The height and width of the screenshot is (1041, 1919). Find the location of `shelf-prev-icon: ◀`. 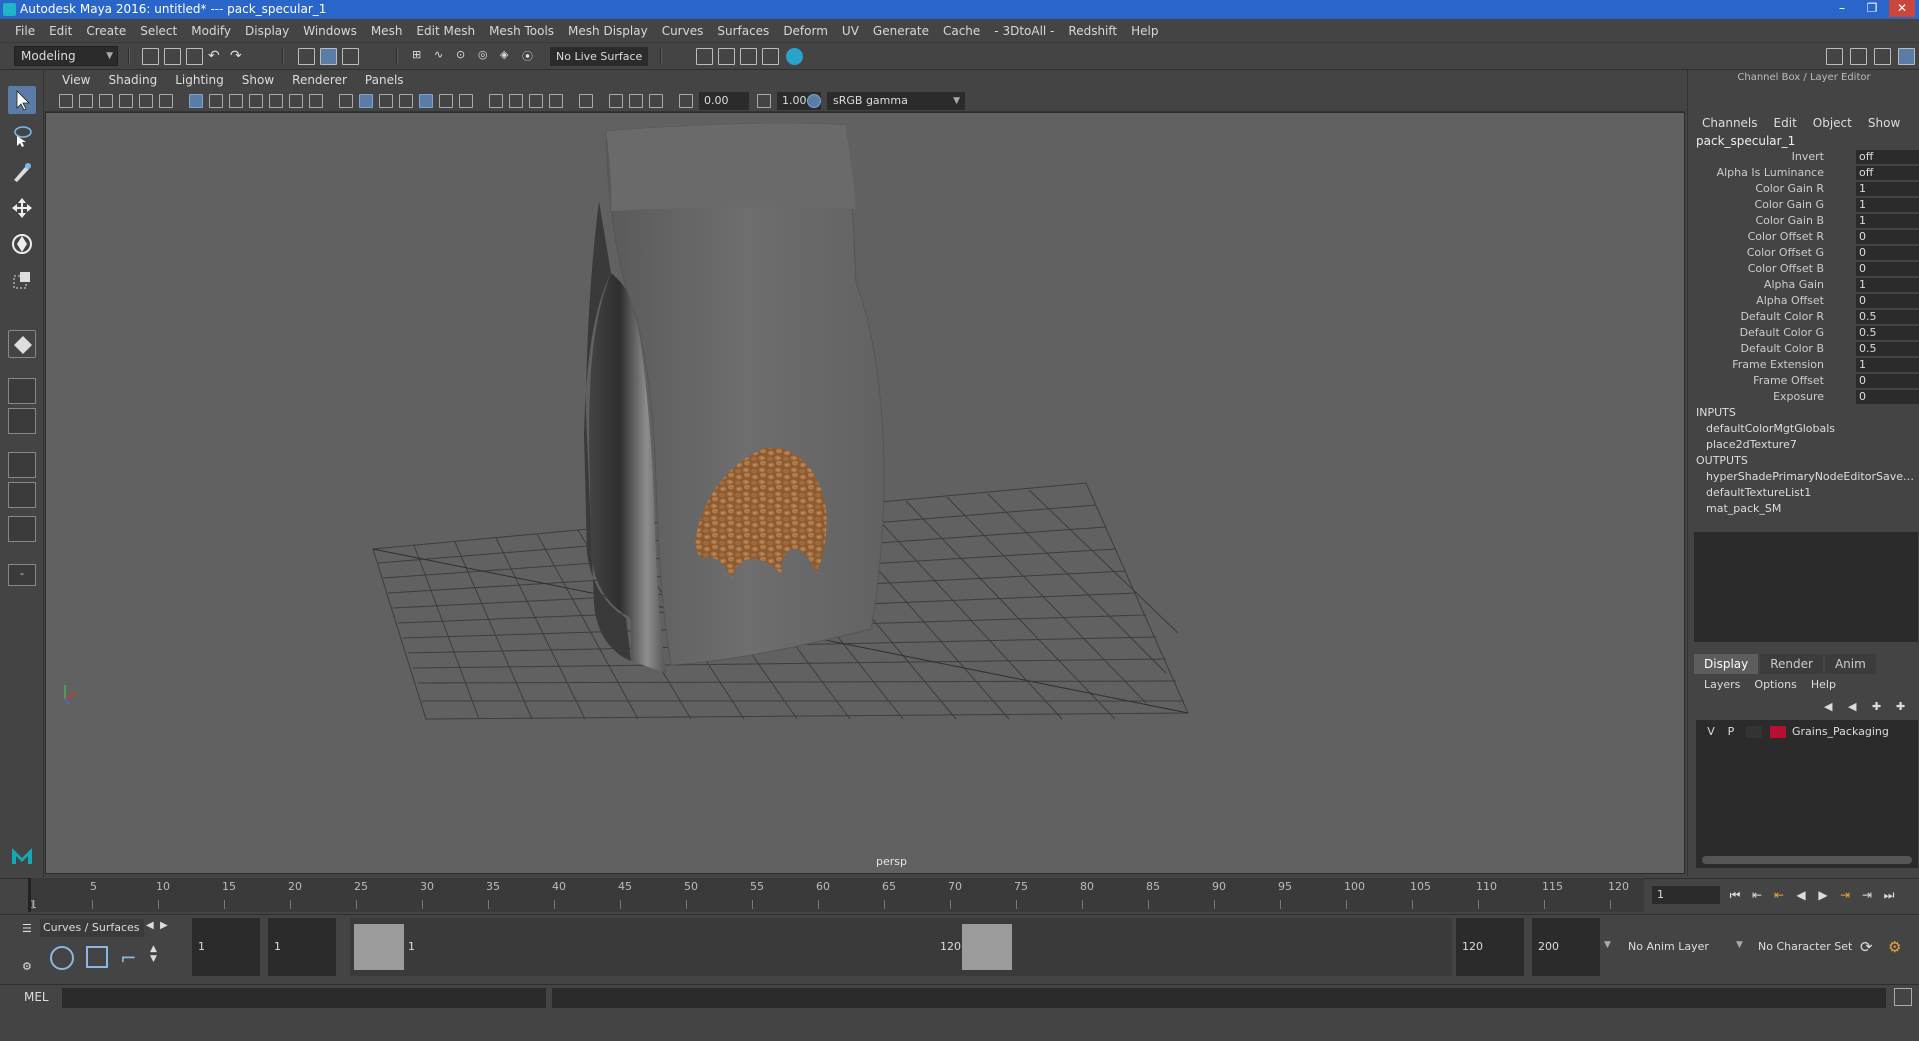

shelf-prev-icon: ◀ is located at coordinates (150, 925).